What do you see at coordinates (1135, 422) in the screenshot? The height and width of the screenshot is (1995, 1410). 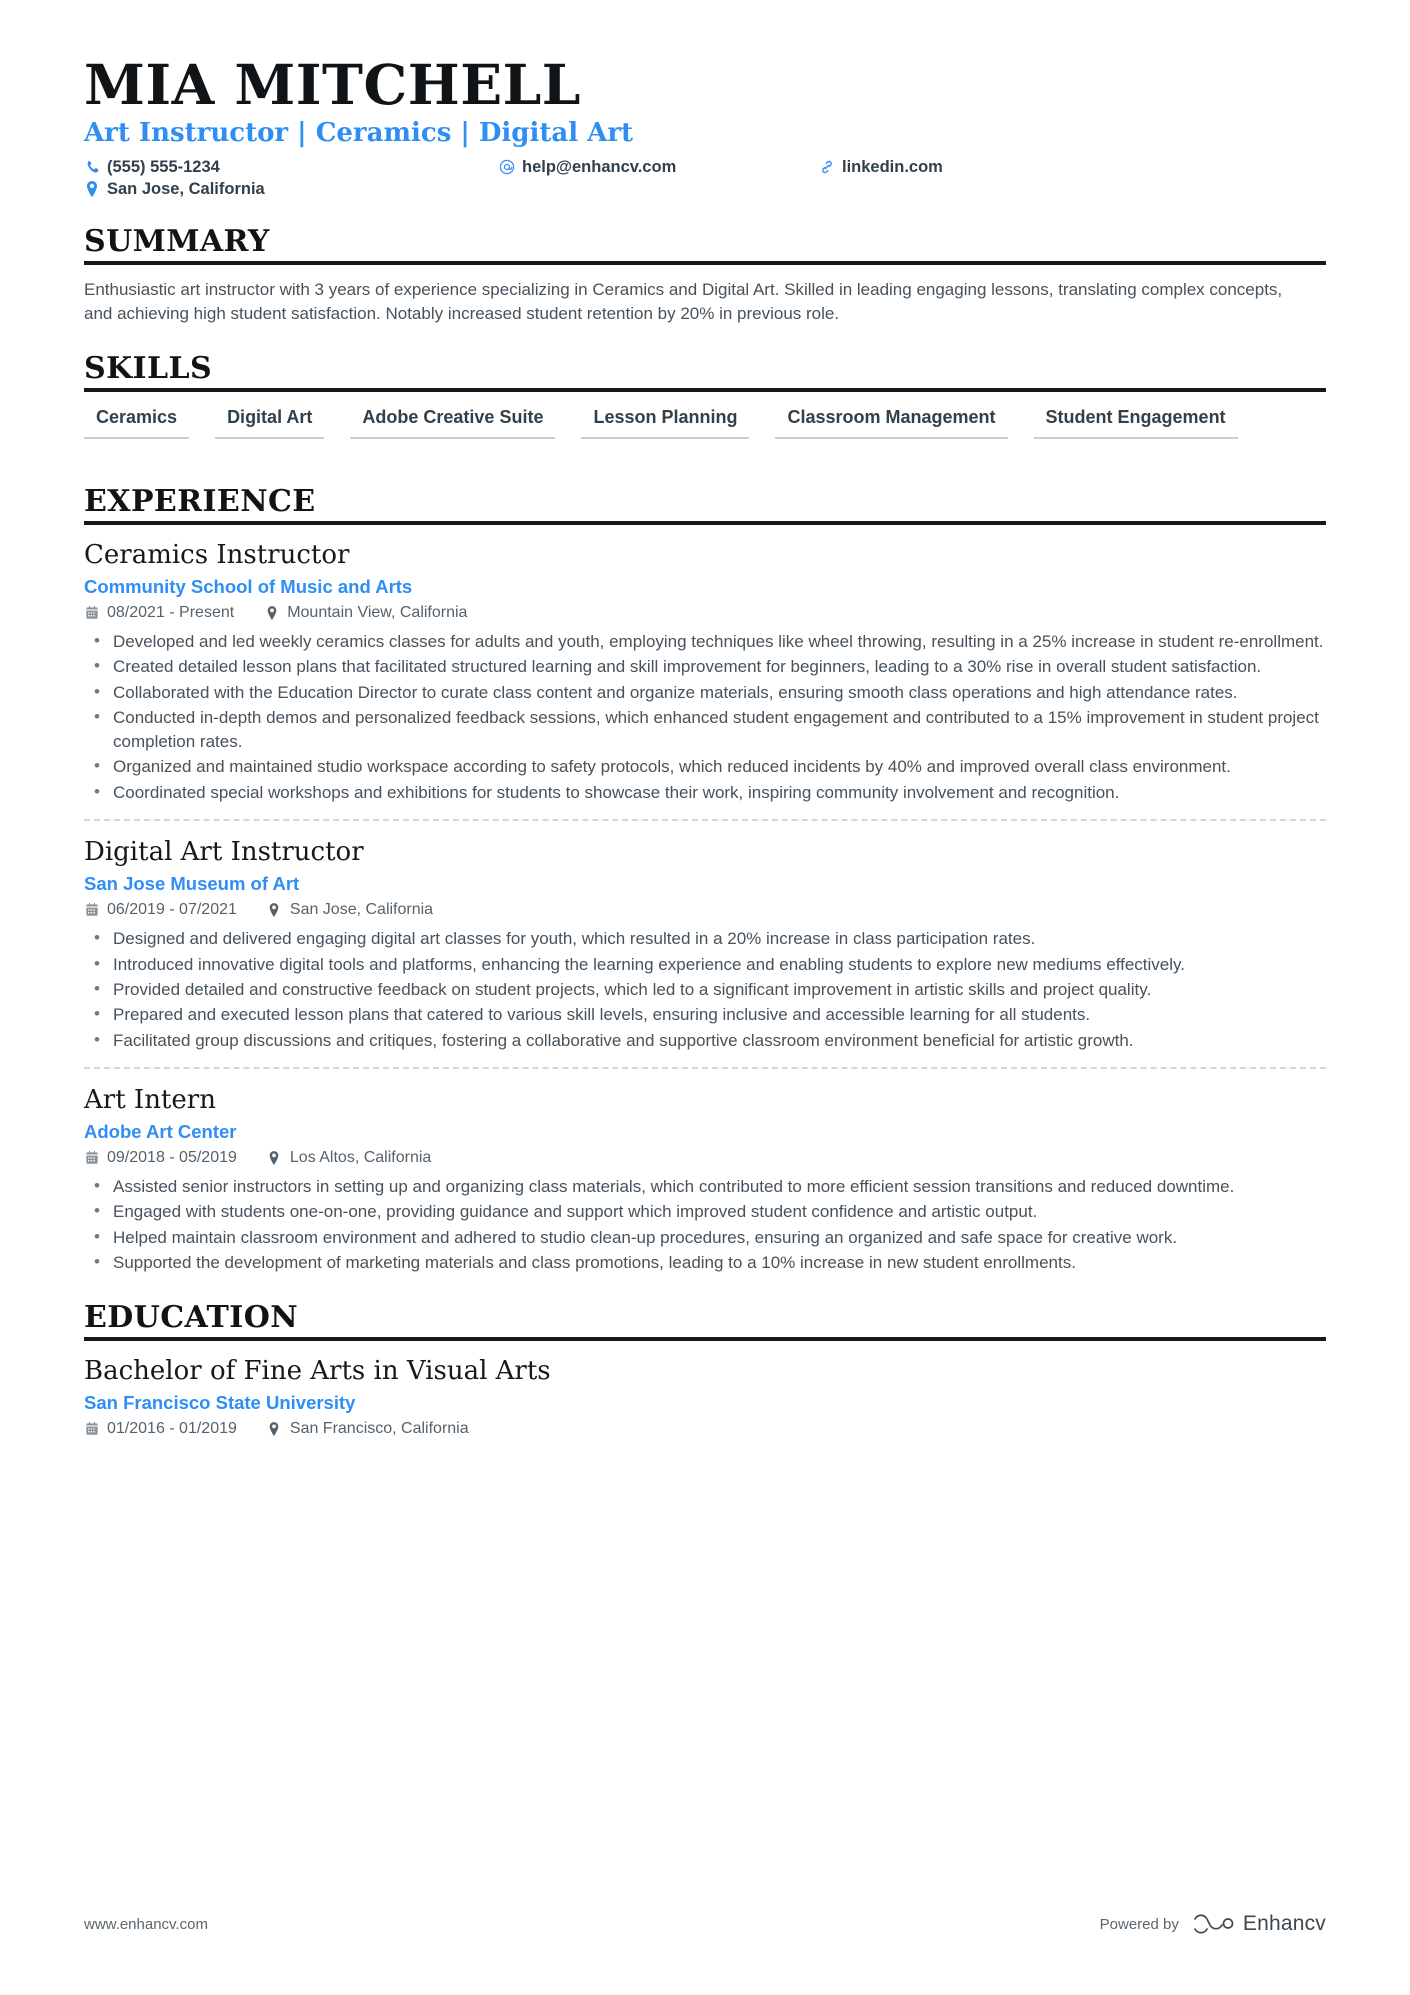 I see `skill-tag: Student Engagement` at bounding box center [1135, 422].